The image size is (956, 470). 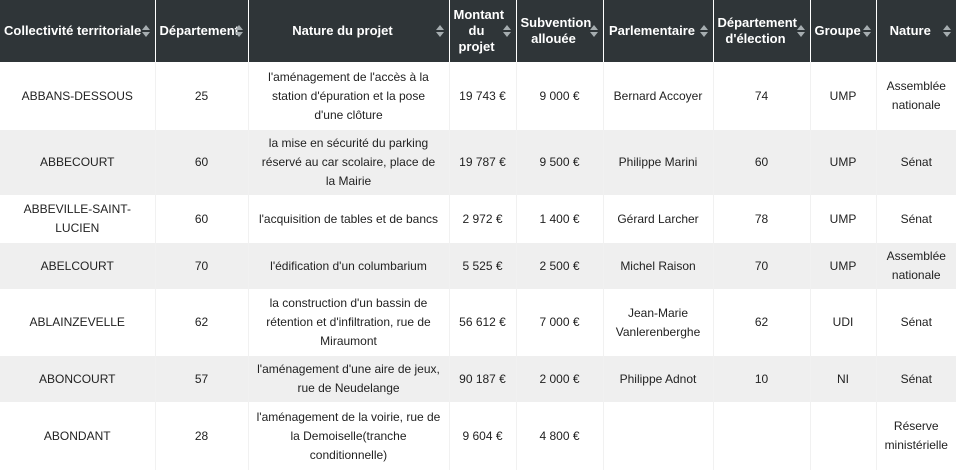 I want to click on column-header-departement-election: Département d'élection, so click(x=762, y=31).